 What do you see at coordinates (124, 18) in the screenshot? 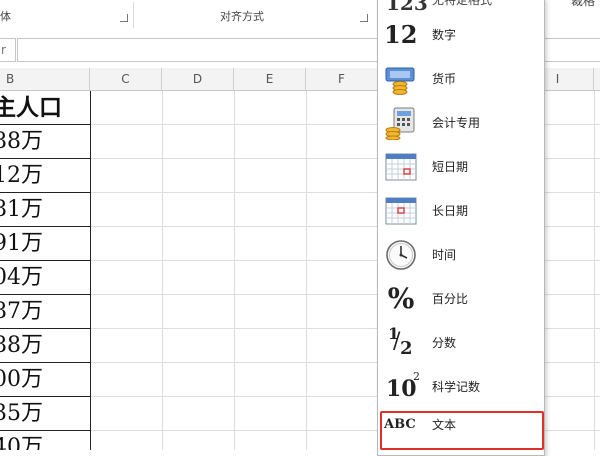
I see `font-dialog-launcher` at bounding box center [124, 18].